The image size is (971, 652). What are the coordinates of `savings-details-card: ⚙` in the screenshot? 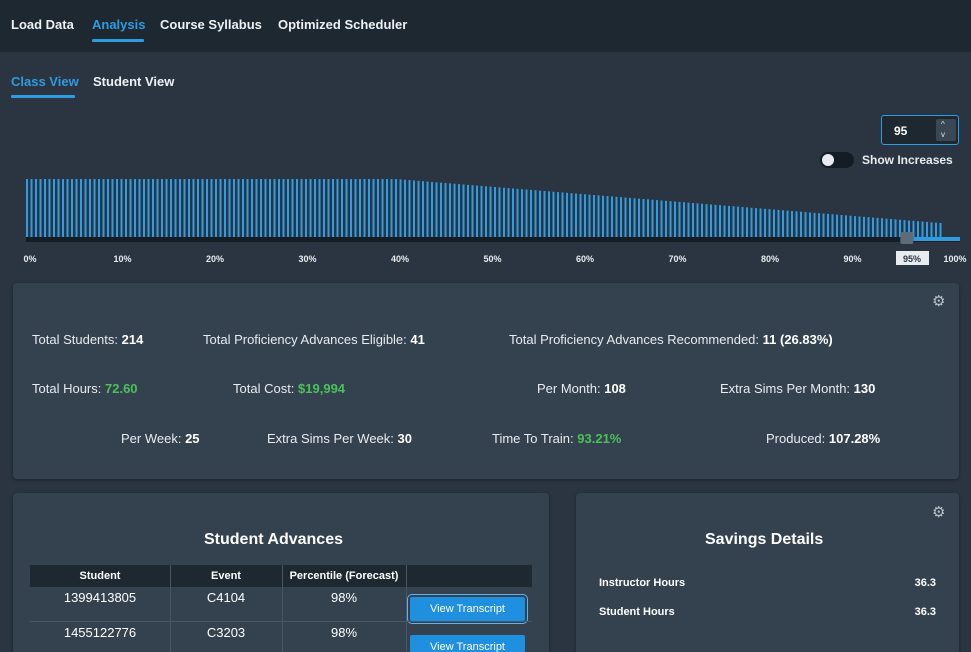 It's located at (767, 572).